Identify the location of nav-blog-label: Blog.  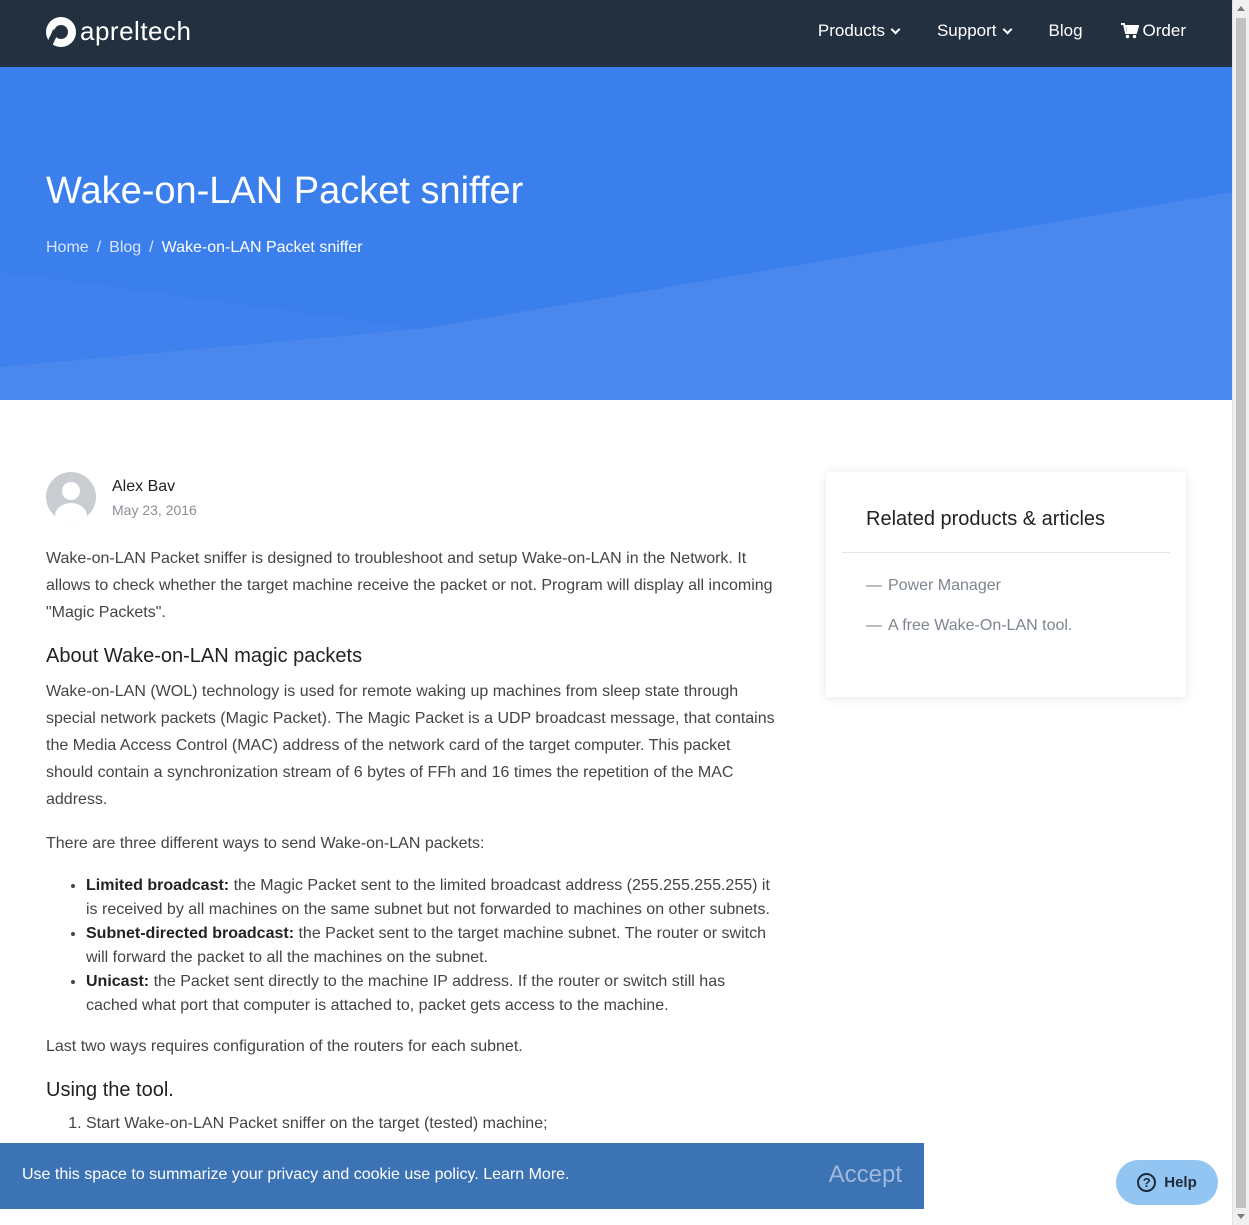
(1065, 30).